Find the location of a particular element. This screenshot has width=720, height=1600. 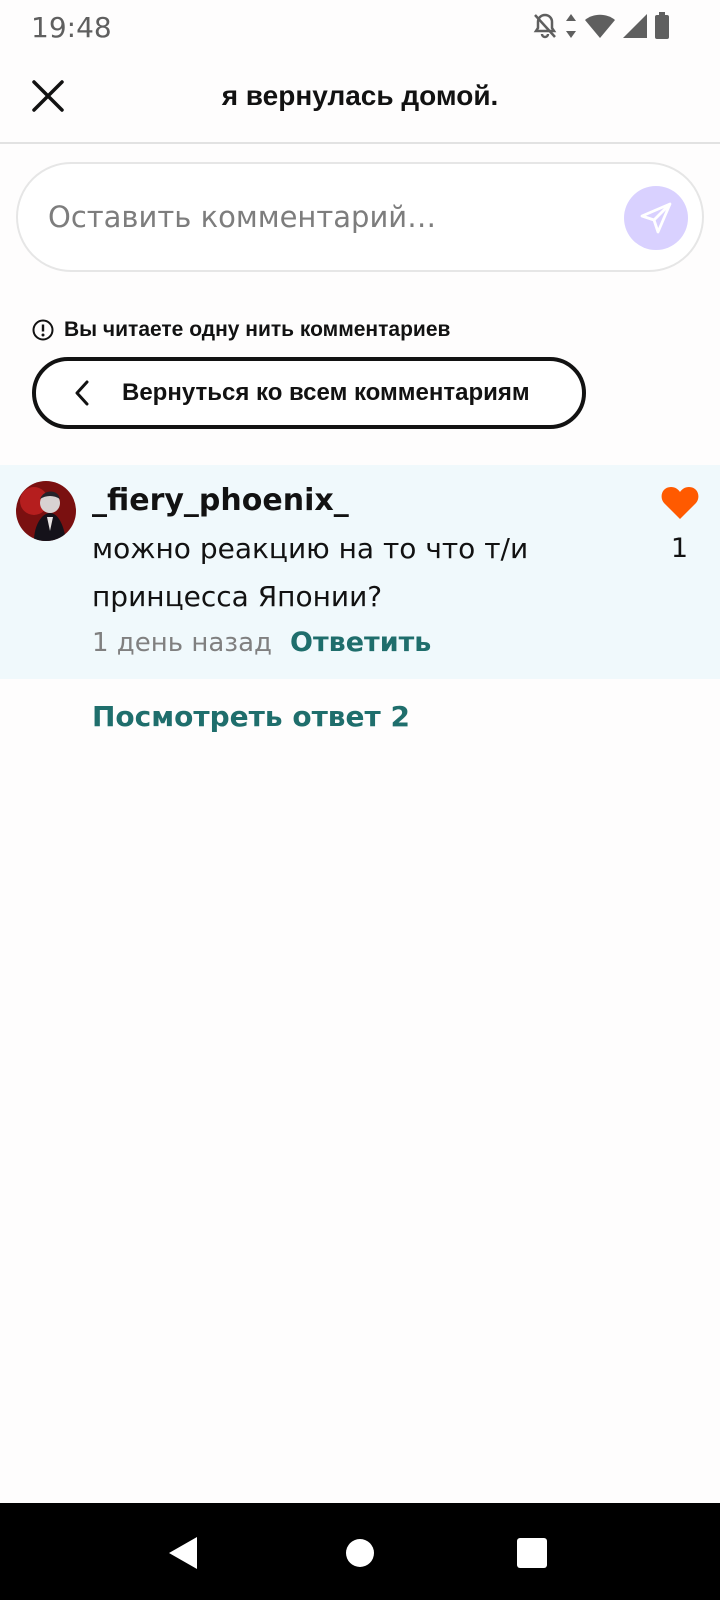

home-circle-icon is located at coordinates (360, 1553).